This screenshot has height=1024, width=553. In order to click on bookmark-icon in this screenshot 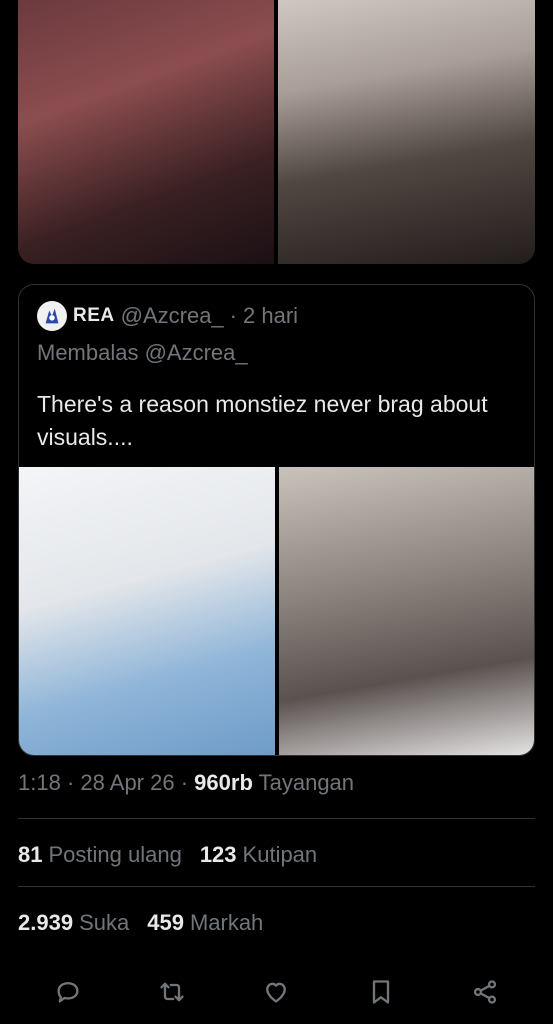, I will do `click(380, 992)`.